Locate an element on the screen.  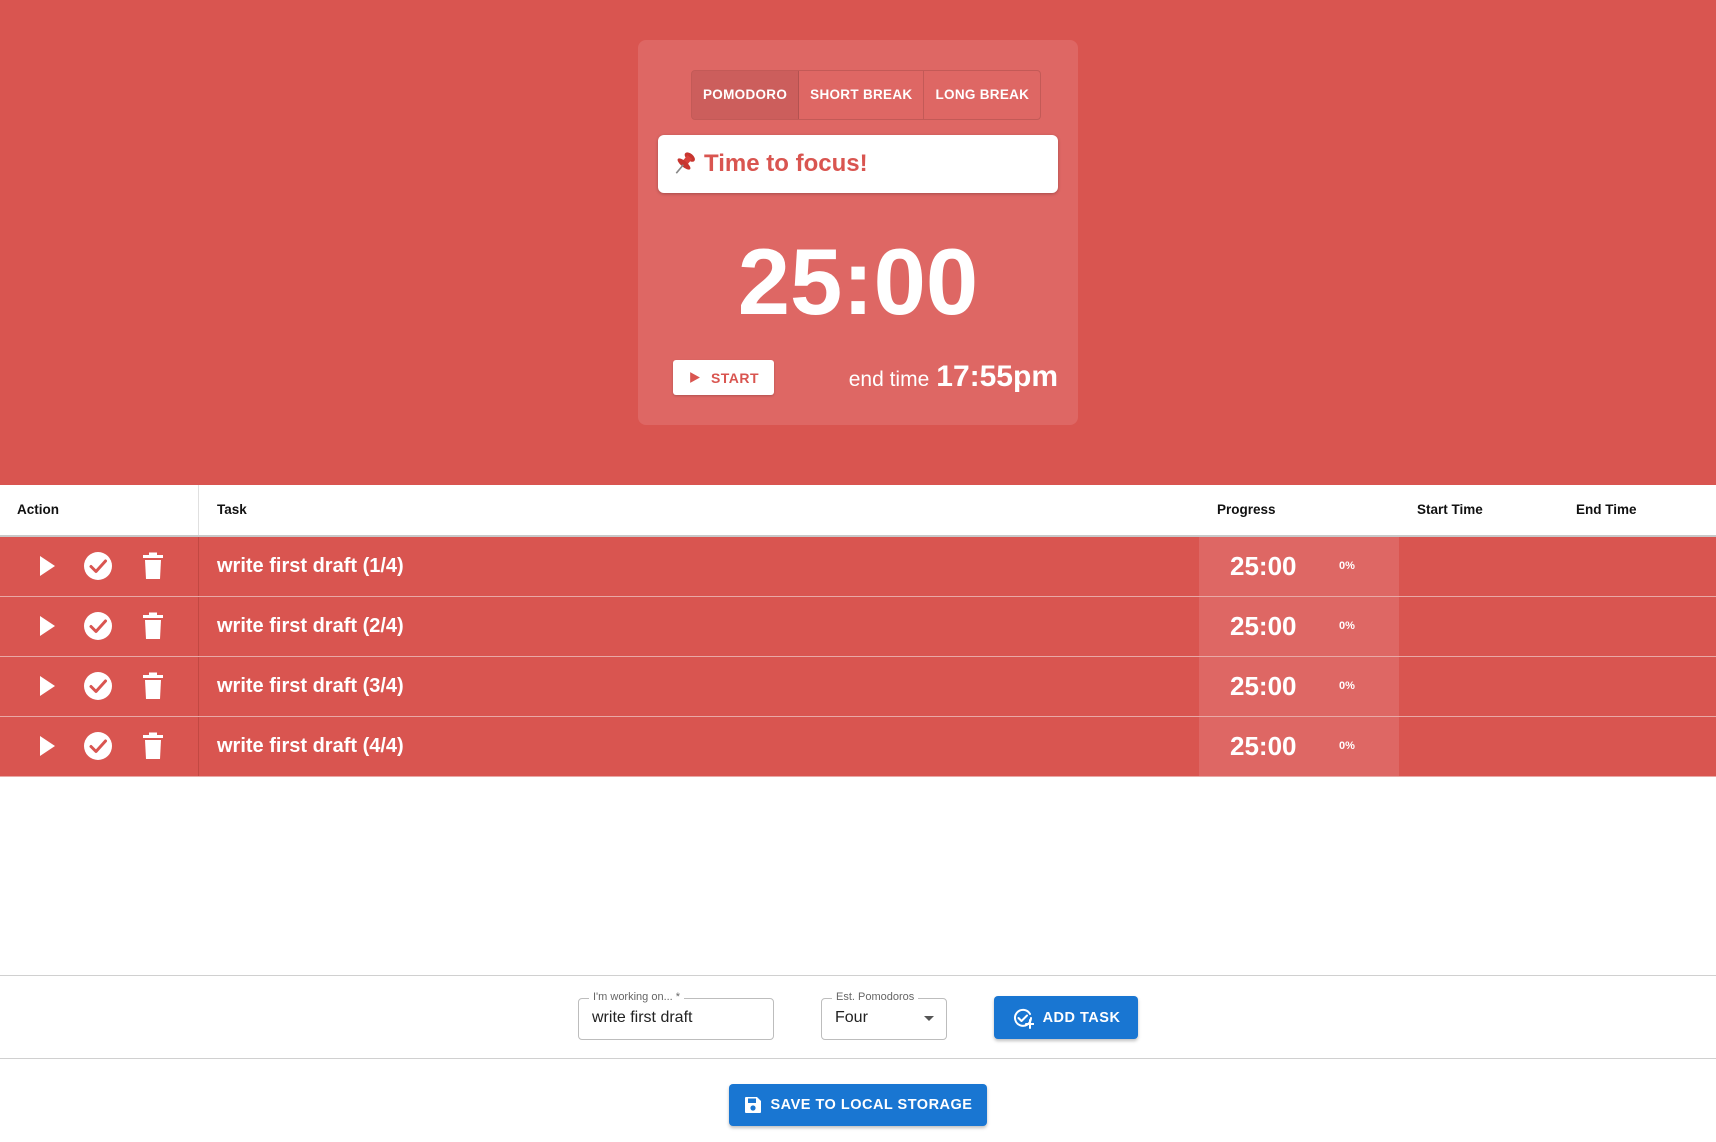
floppy-disk-icon is located at coordinates (752, 1105).